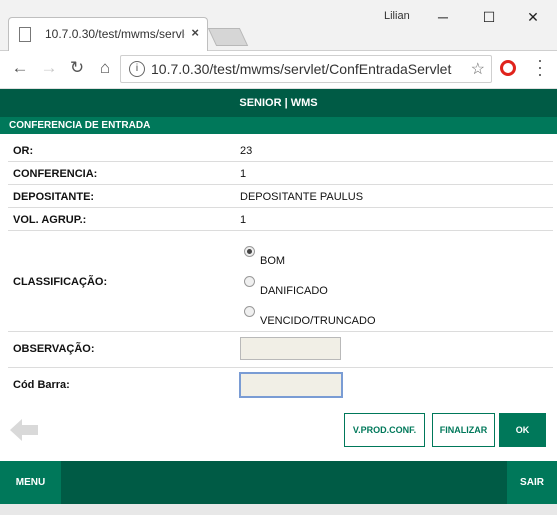 This screenshot has width=557, height=515. What do you see at coordinates (246, 151) in the screenshot?
I see `field-value: 23` at bounding box center [246, 151].